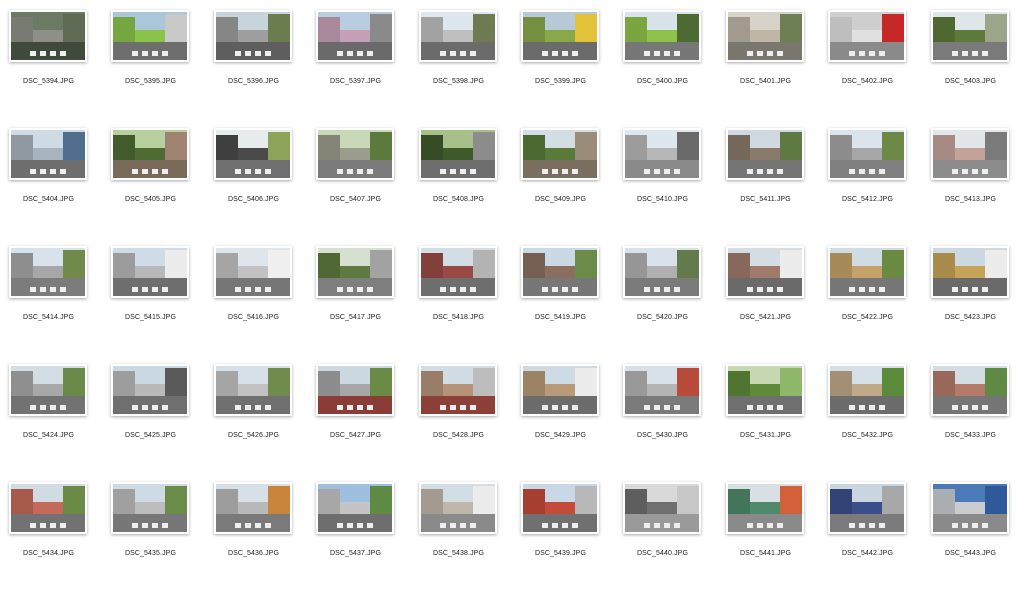 The image size is (1024, 590). I want to click on file-item: DSC_5427.JPG, so click(358, 413).